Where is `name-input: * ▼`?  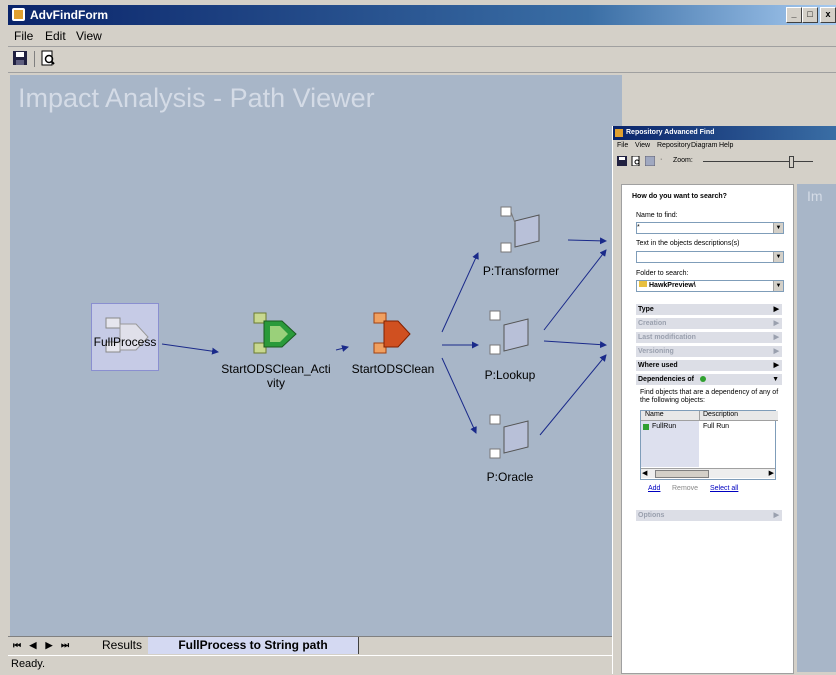 name-input: * ▼ is located at coordinates (710, 228).